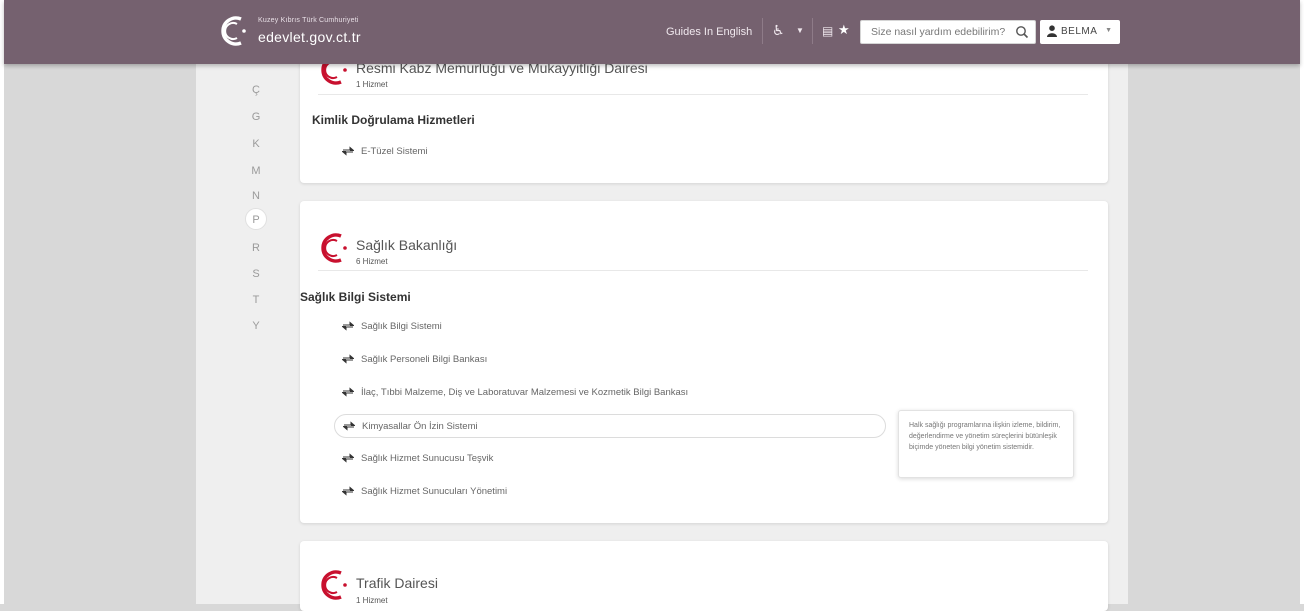  What do you see at coordinates (709, 32) in the screenshot?
I see `guides-in-english-link: Guides In English` at bounding box center [709, 32].